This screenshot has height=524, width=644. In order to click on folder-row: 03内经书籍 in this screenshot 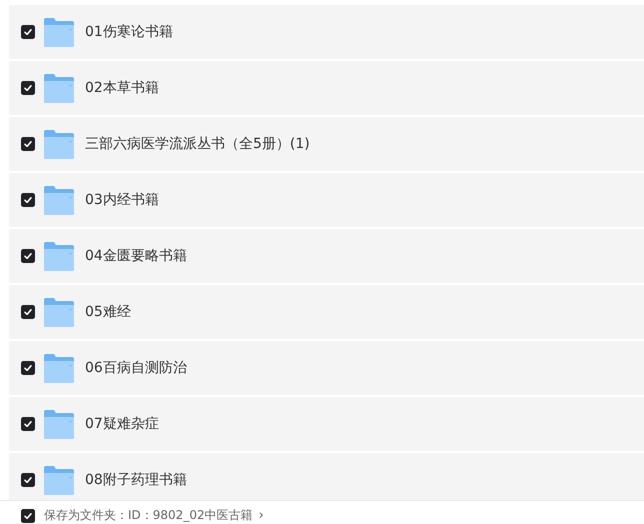, I will do `click(326, 200)`.